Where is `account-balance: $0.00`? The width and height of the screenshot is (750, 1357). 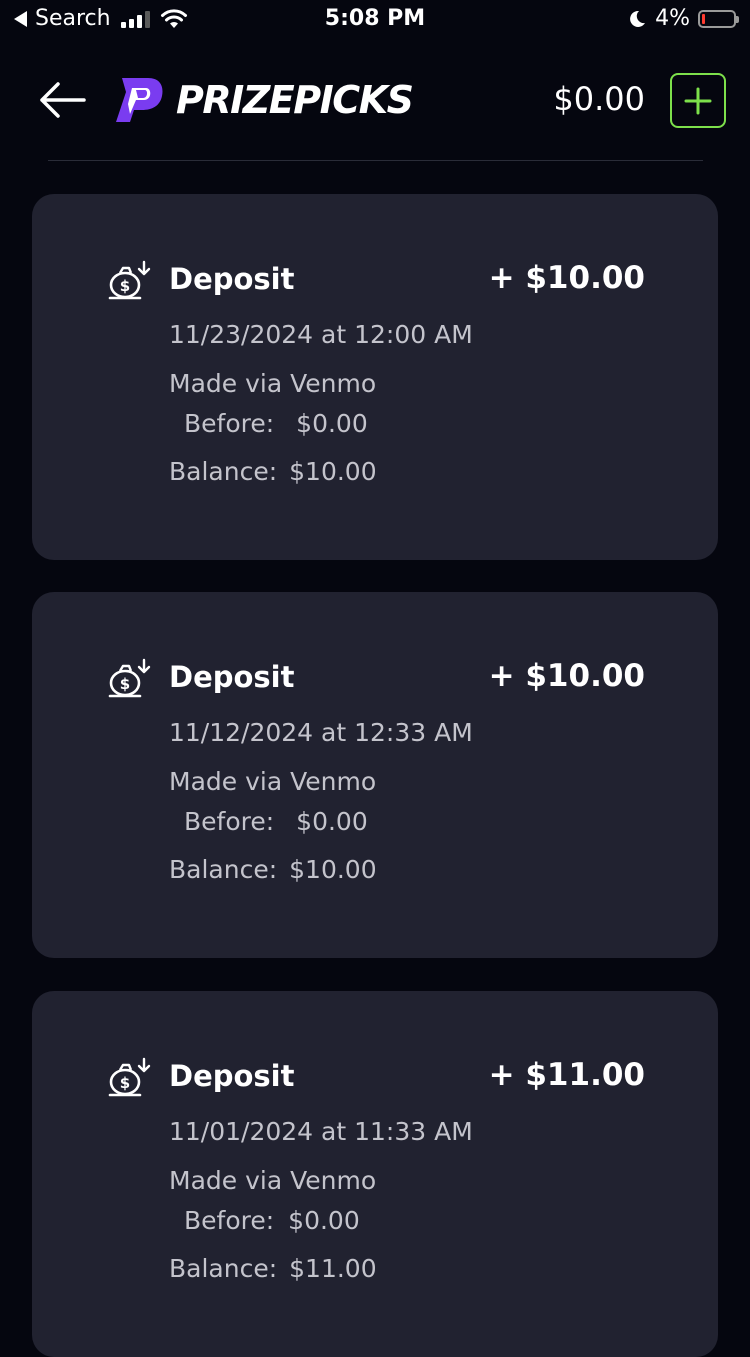 account-balance: $0.00 is located at coordinates (599, 99).